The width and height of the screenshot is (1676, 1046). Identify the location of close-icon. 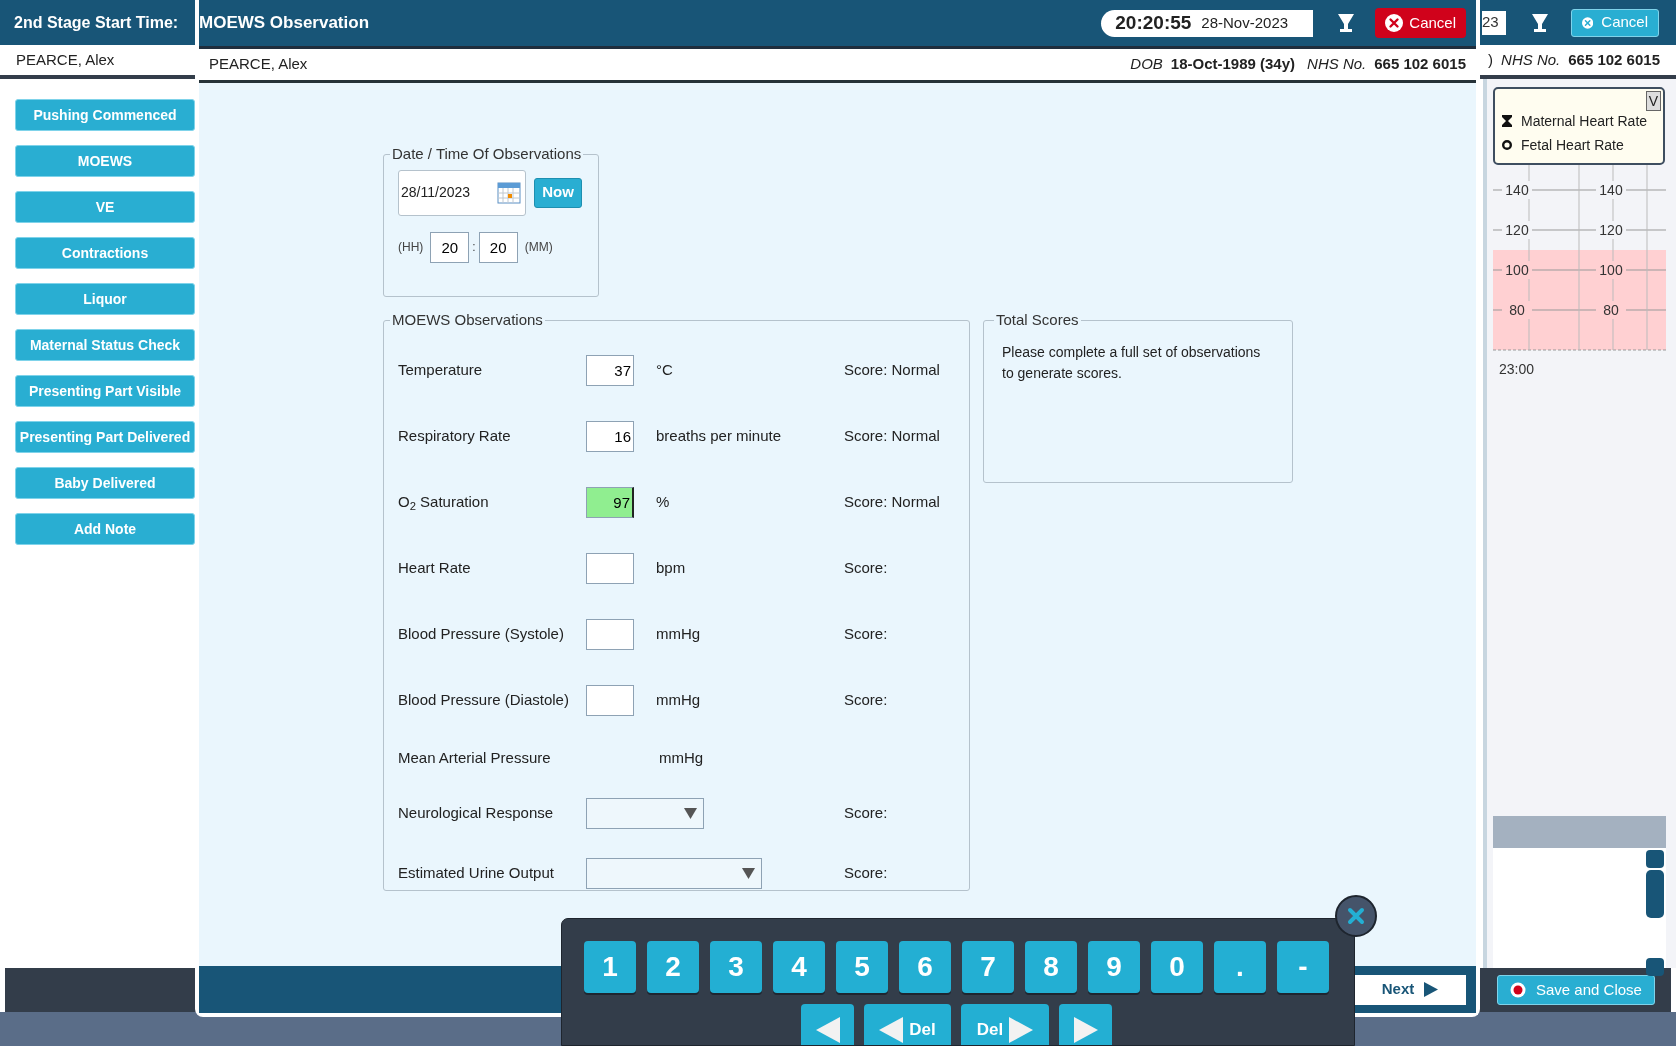
(1394, 23).